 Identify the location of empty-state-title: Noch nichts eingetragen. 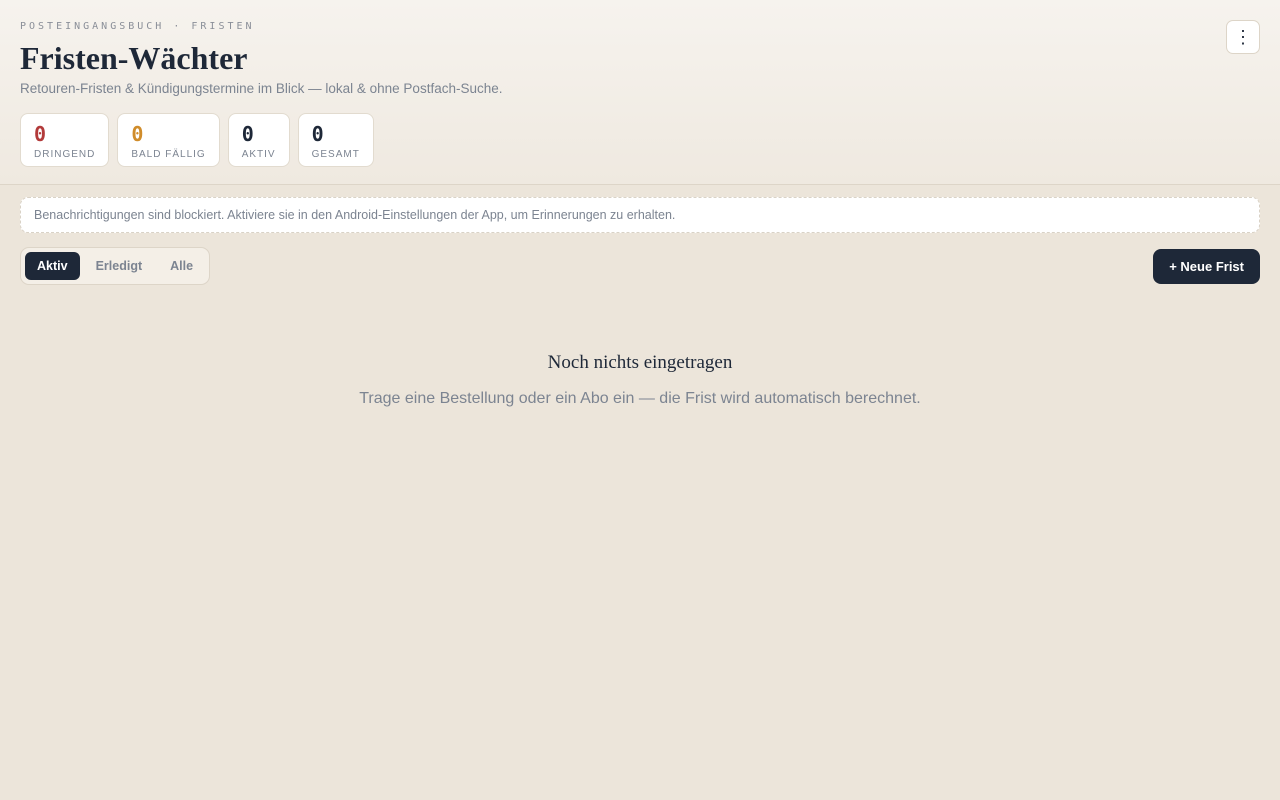
(640, 362).